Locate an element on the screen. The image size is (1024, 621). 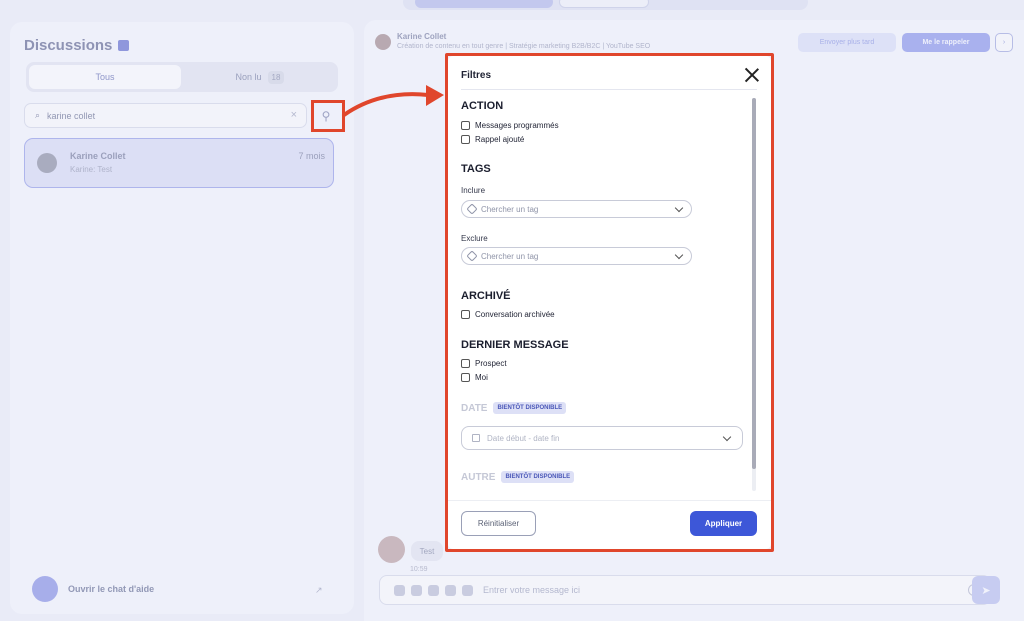
apply-button: Appliquer is located at coordinates (723, 523).